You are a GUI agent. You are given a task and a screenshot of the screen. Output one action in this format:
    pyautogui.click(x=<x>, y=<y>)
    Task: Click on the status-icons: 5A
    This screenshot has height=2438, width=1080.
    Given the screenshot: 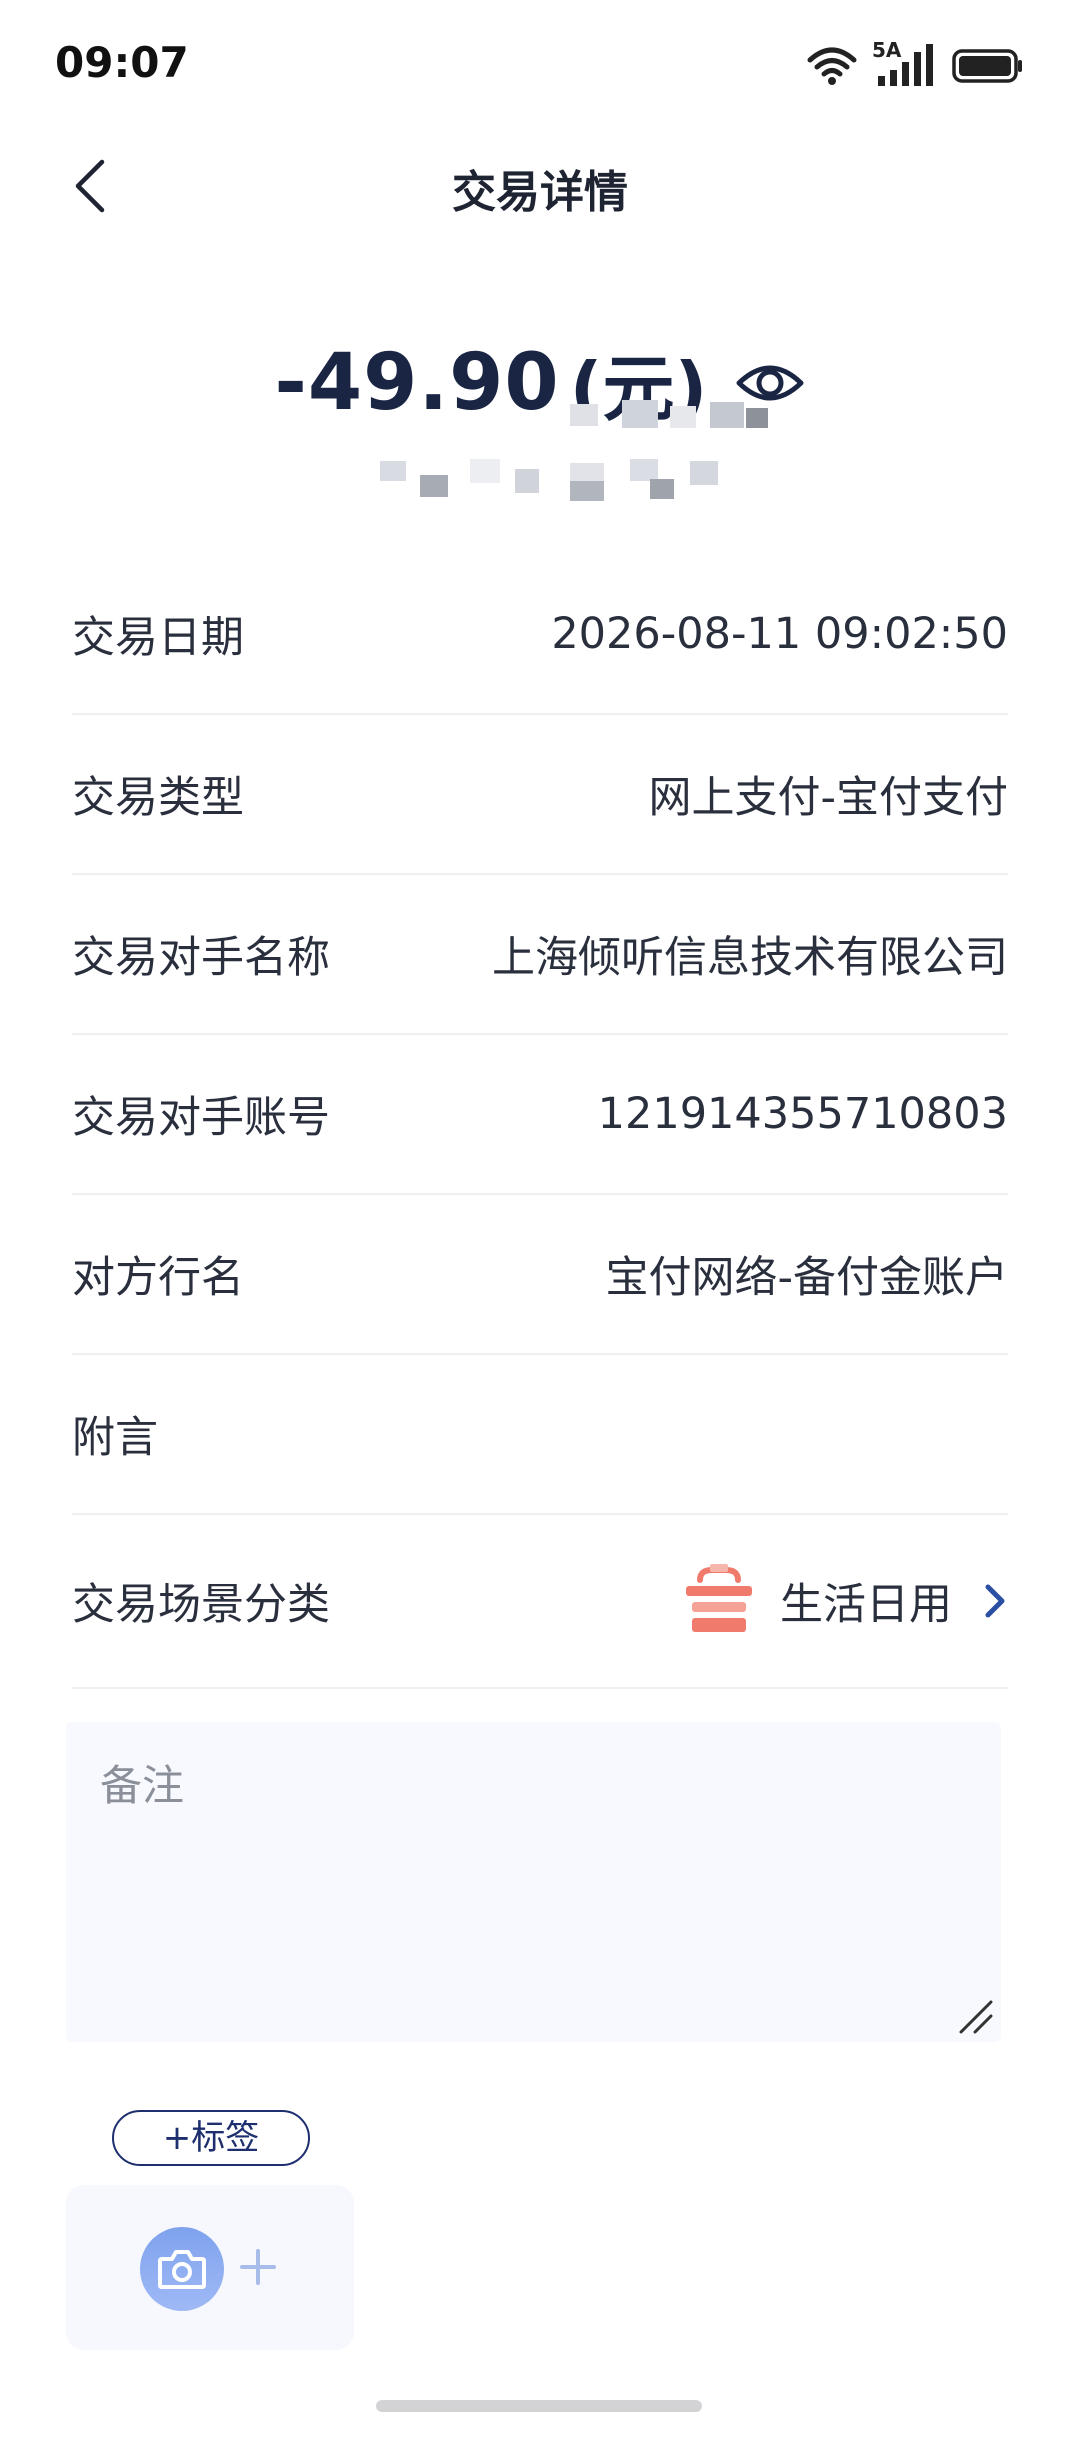 What is the action you would take?
    pyautogui.click(x=915, y=63)
    